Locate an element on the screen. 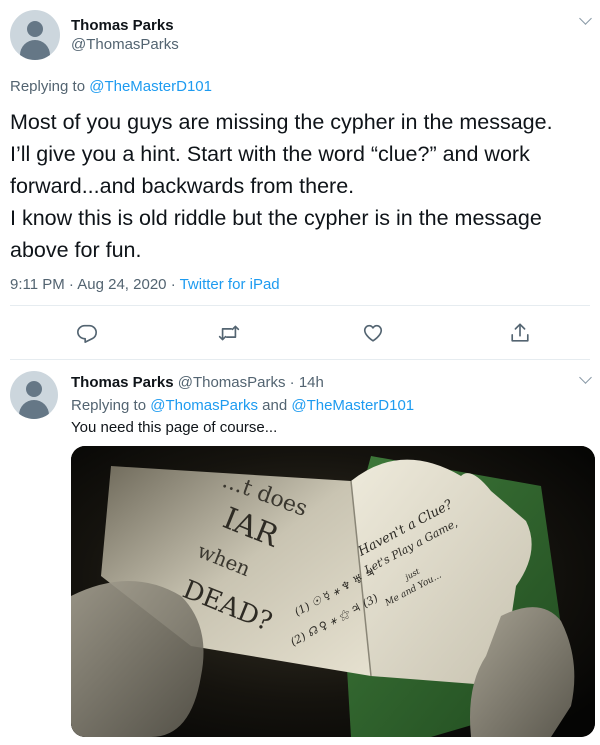 This screenshot has width=600, height=745. reply-icon is located at coordinates (87, 333).